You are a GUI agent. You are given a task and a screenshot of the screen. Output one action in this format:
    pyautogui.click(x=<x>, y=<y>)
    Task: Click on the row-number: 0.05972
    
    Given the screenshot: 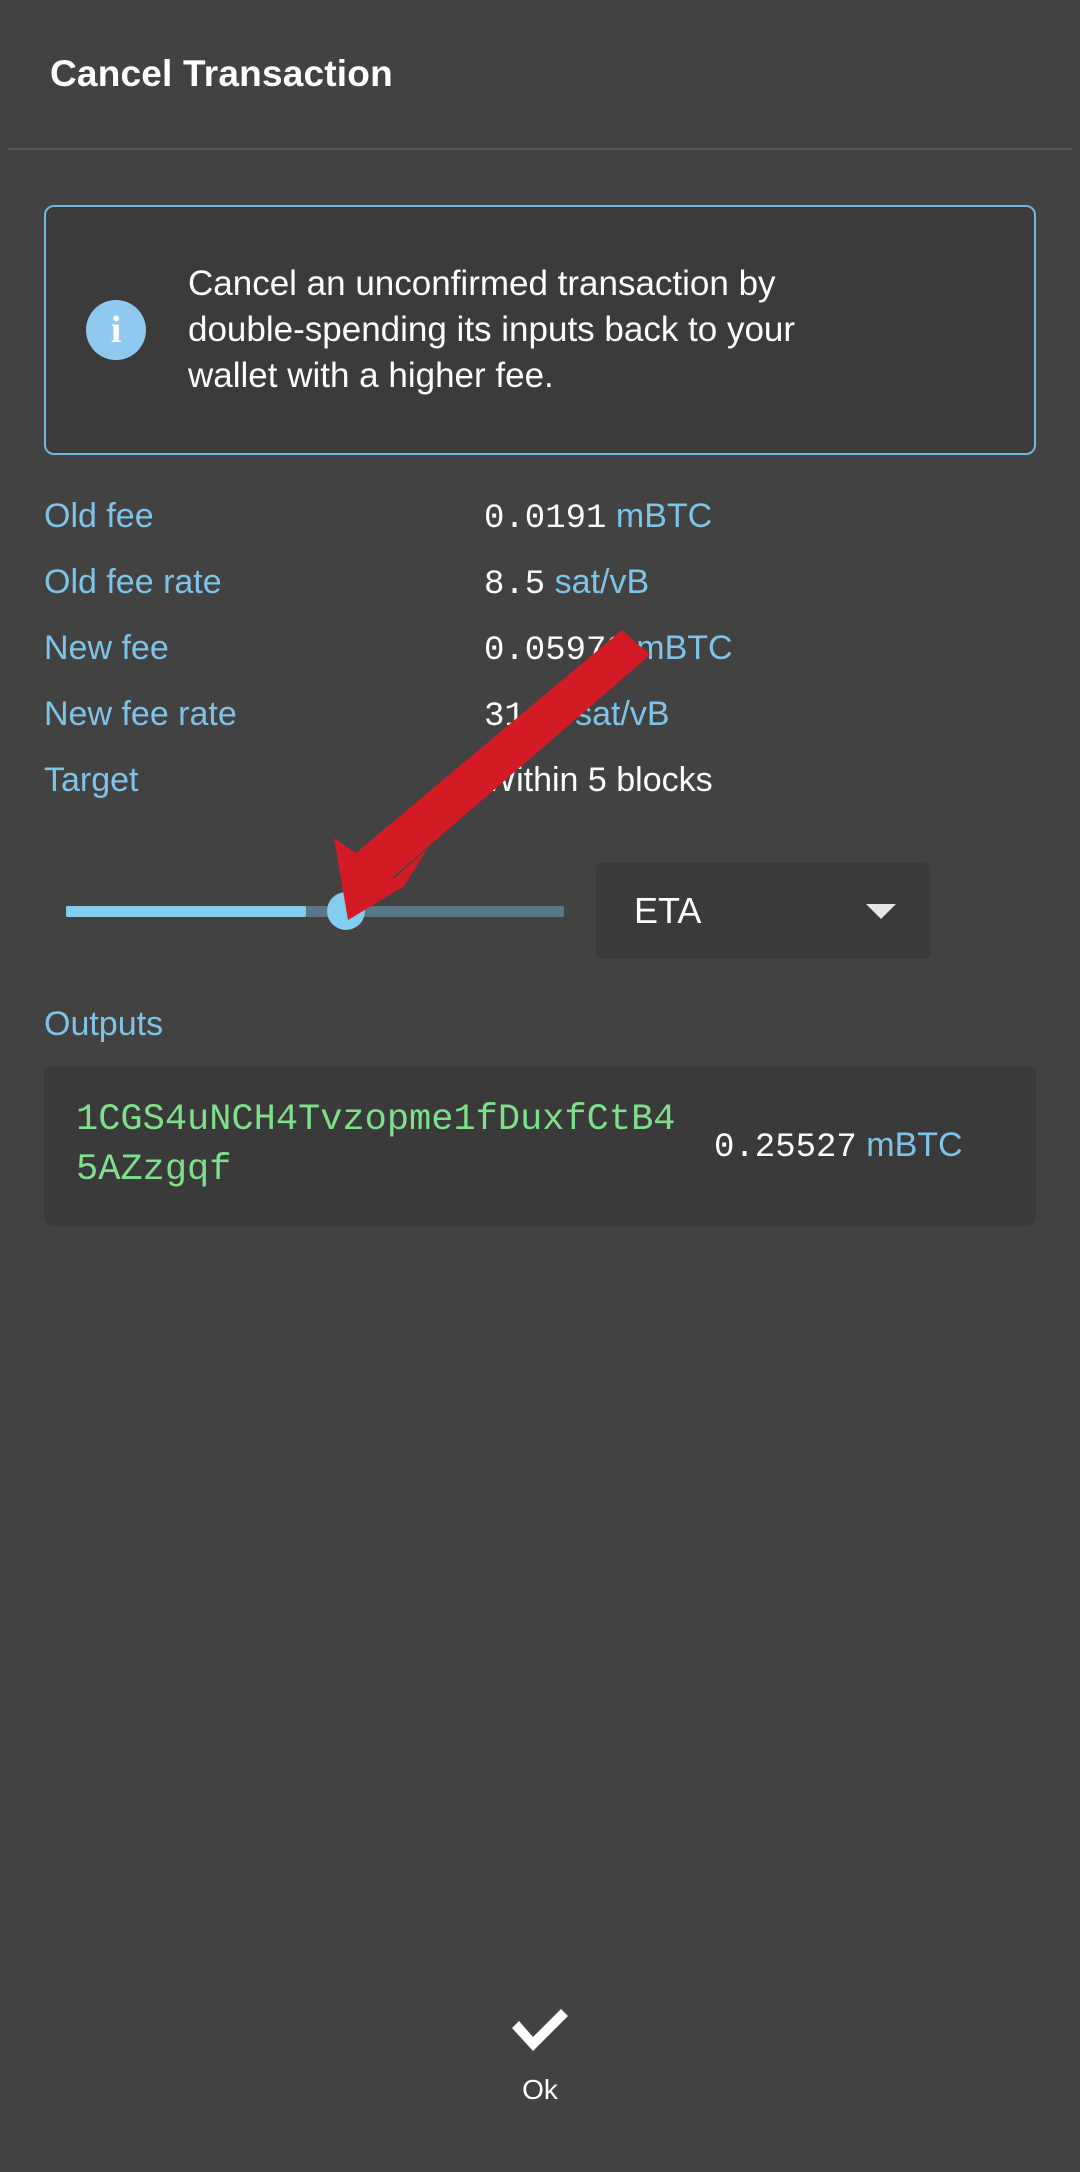 What is the action you would take?
    pyautogui.click(x=555, y=651)
    